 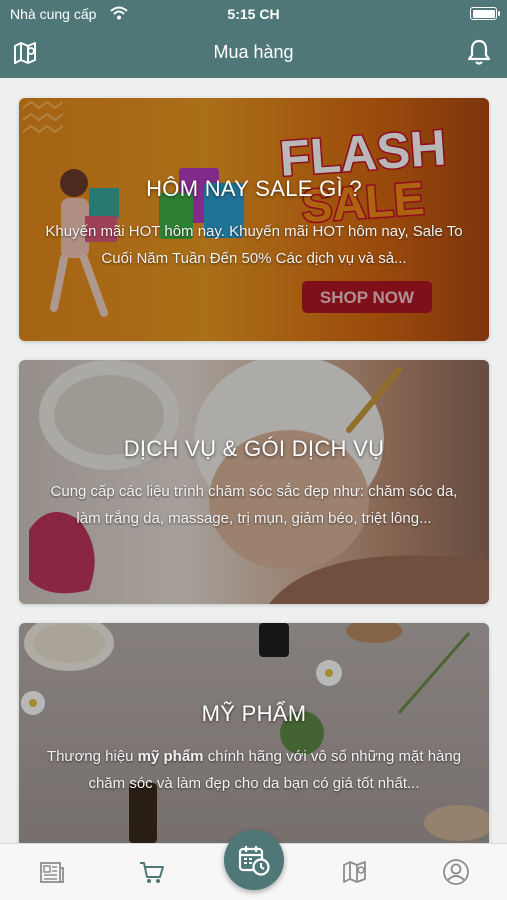 I want to click on booking-button, so click(x=254, y=860).